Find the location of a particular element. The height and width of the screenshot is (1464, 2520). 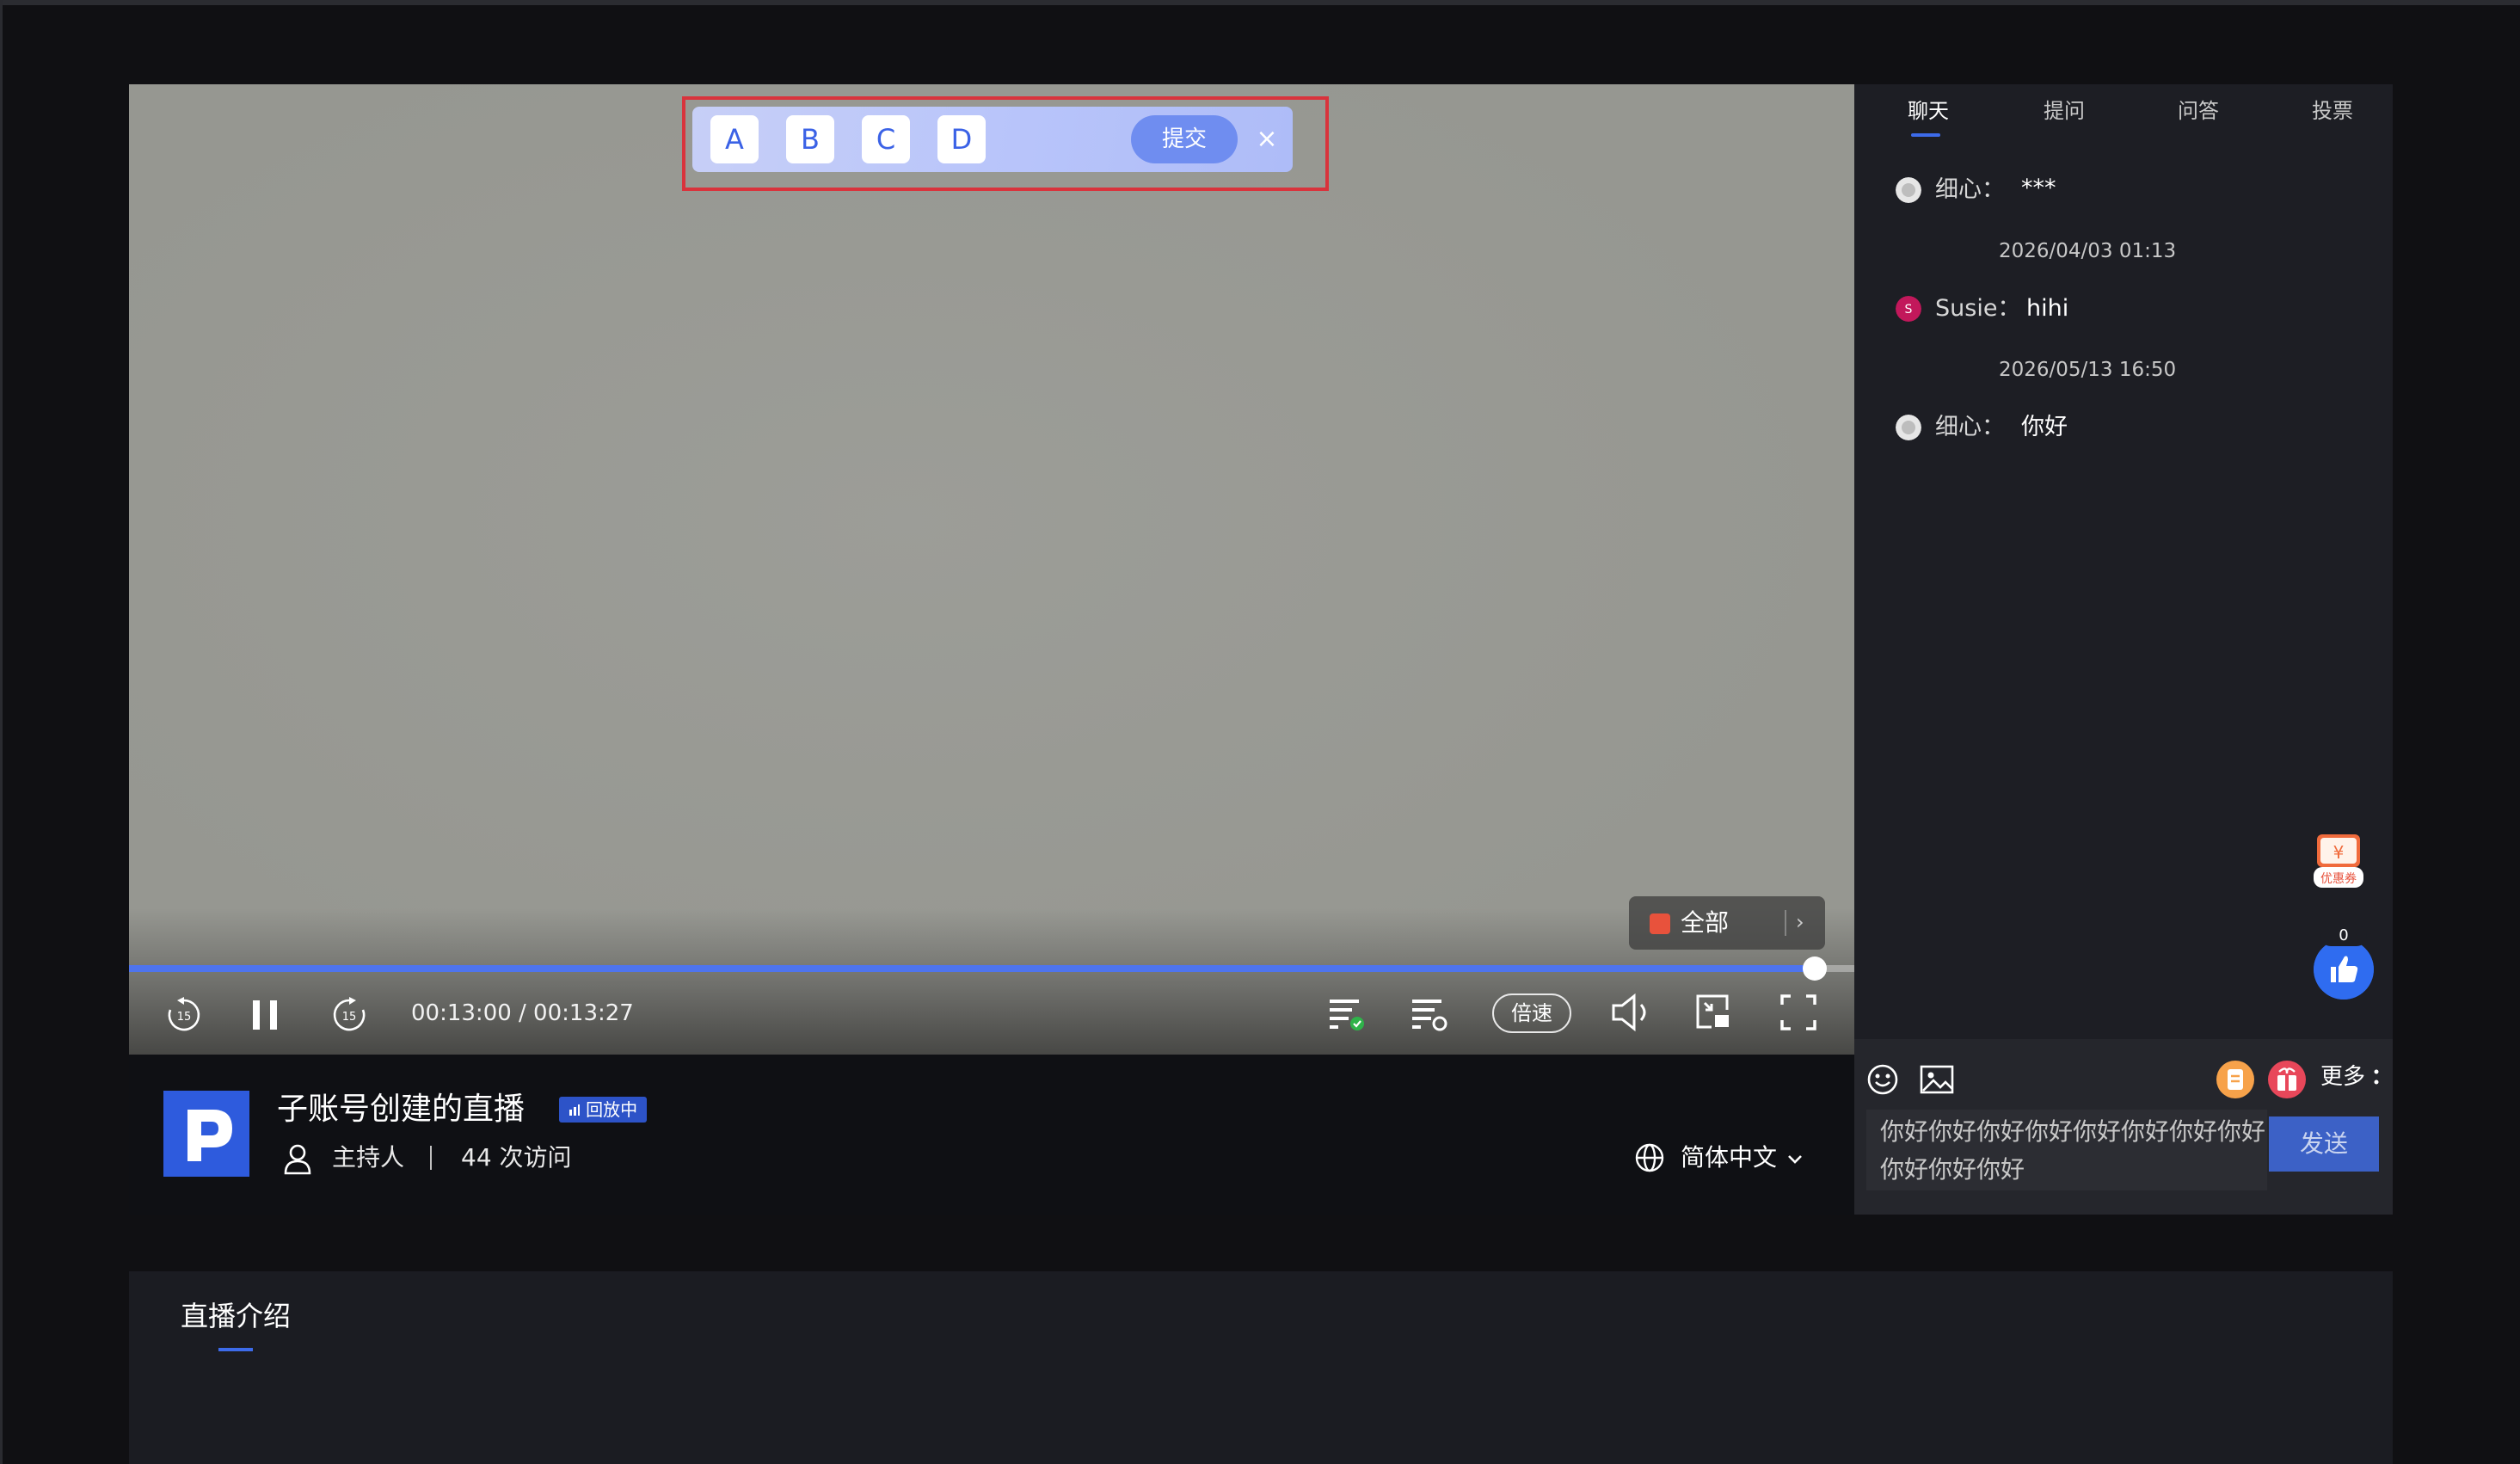

time-display: 00:13:00 / 00:13:27 is located at coordinates (523, 1013).